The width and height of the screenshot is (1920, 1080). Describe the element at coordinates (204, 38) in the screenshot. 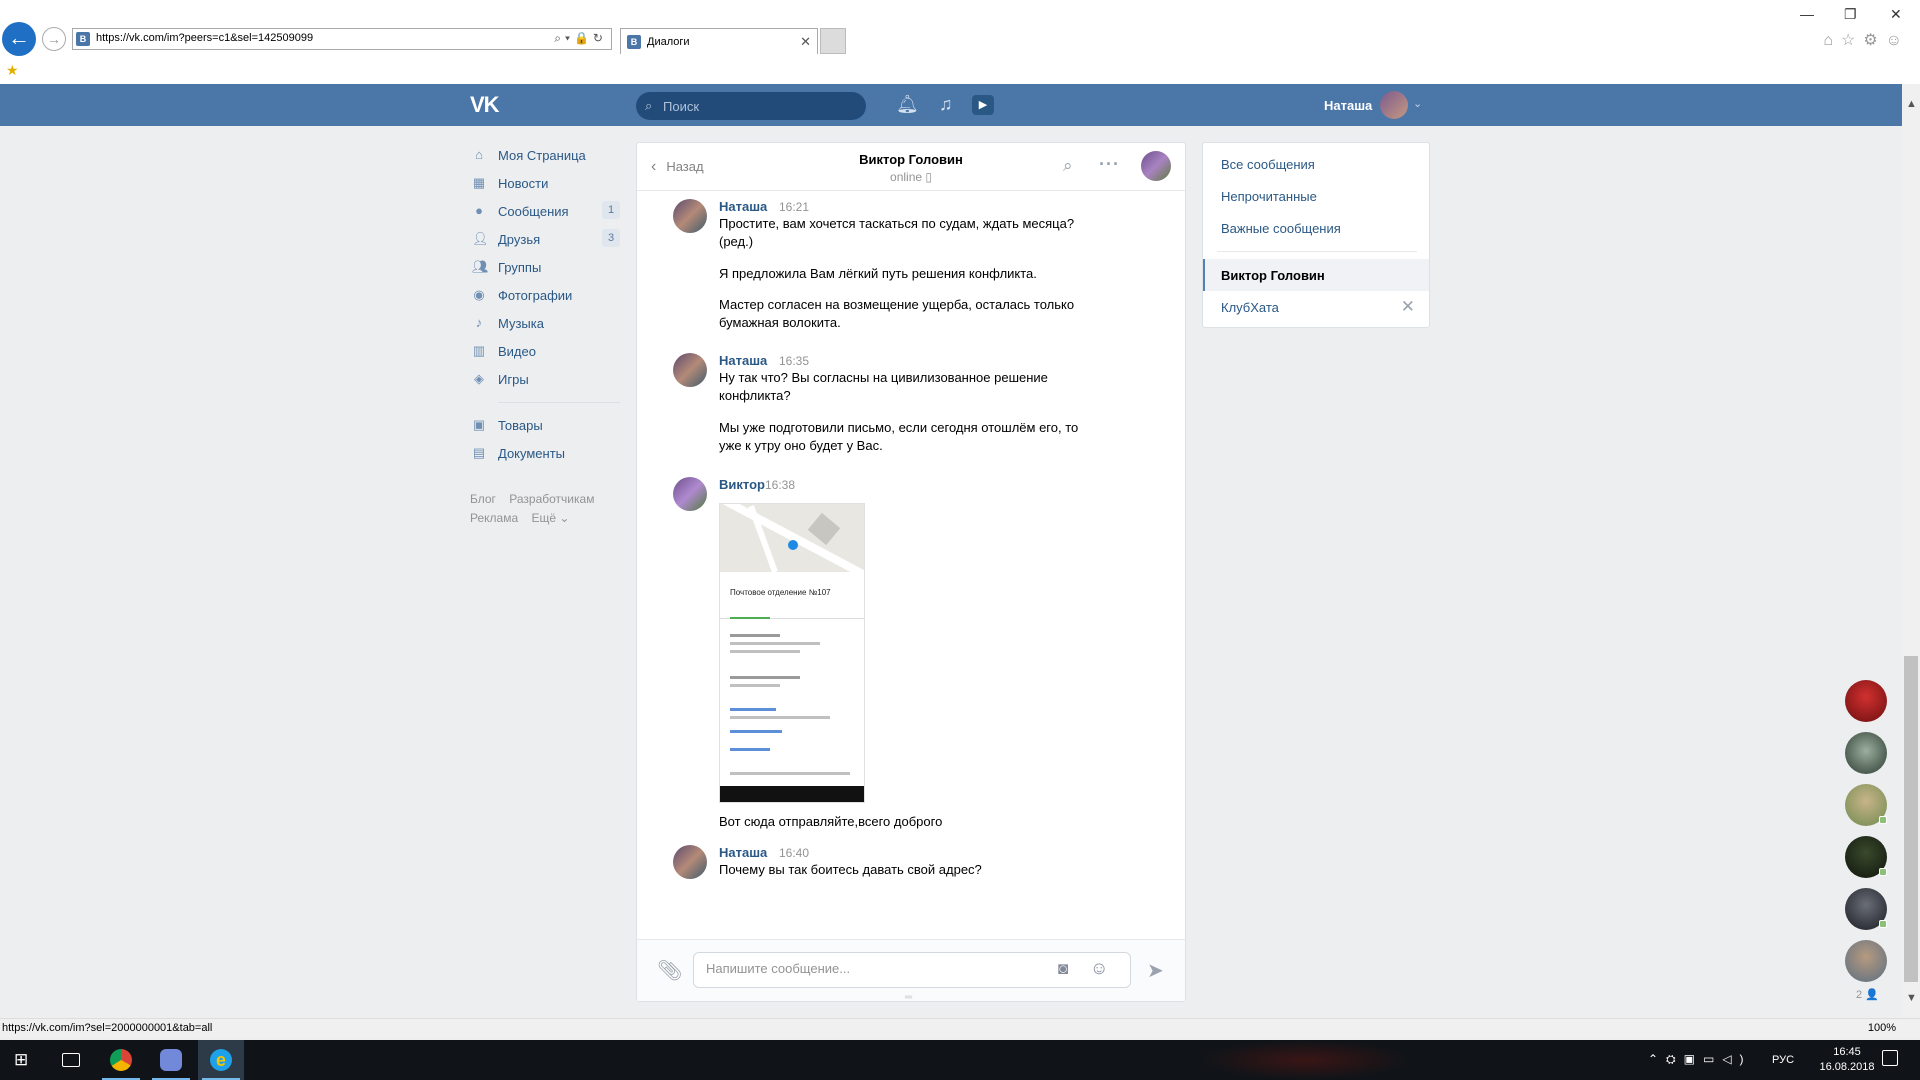

I see `address-url: https://vk.com/im?peers=c1&sel=142509099` at that location.